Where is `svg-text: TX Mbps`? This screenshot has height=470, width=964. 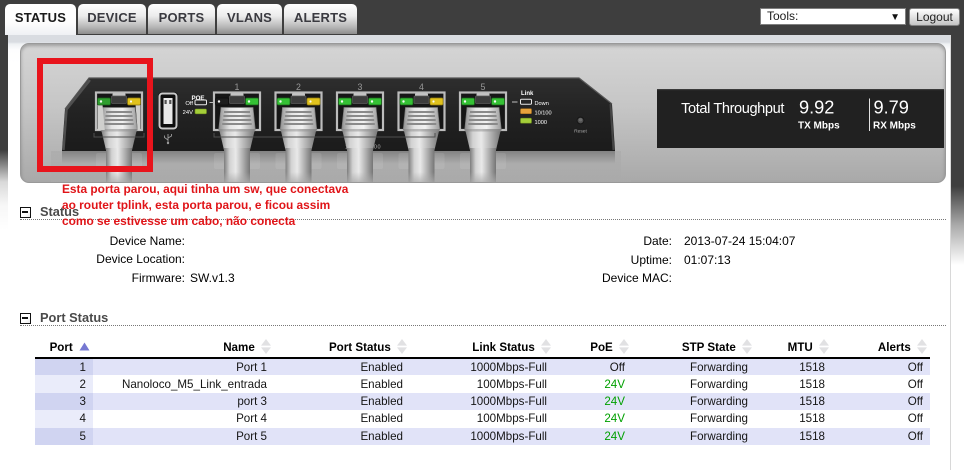 svg-text: TX Mbps is located at coordinates (819, 126).